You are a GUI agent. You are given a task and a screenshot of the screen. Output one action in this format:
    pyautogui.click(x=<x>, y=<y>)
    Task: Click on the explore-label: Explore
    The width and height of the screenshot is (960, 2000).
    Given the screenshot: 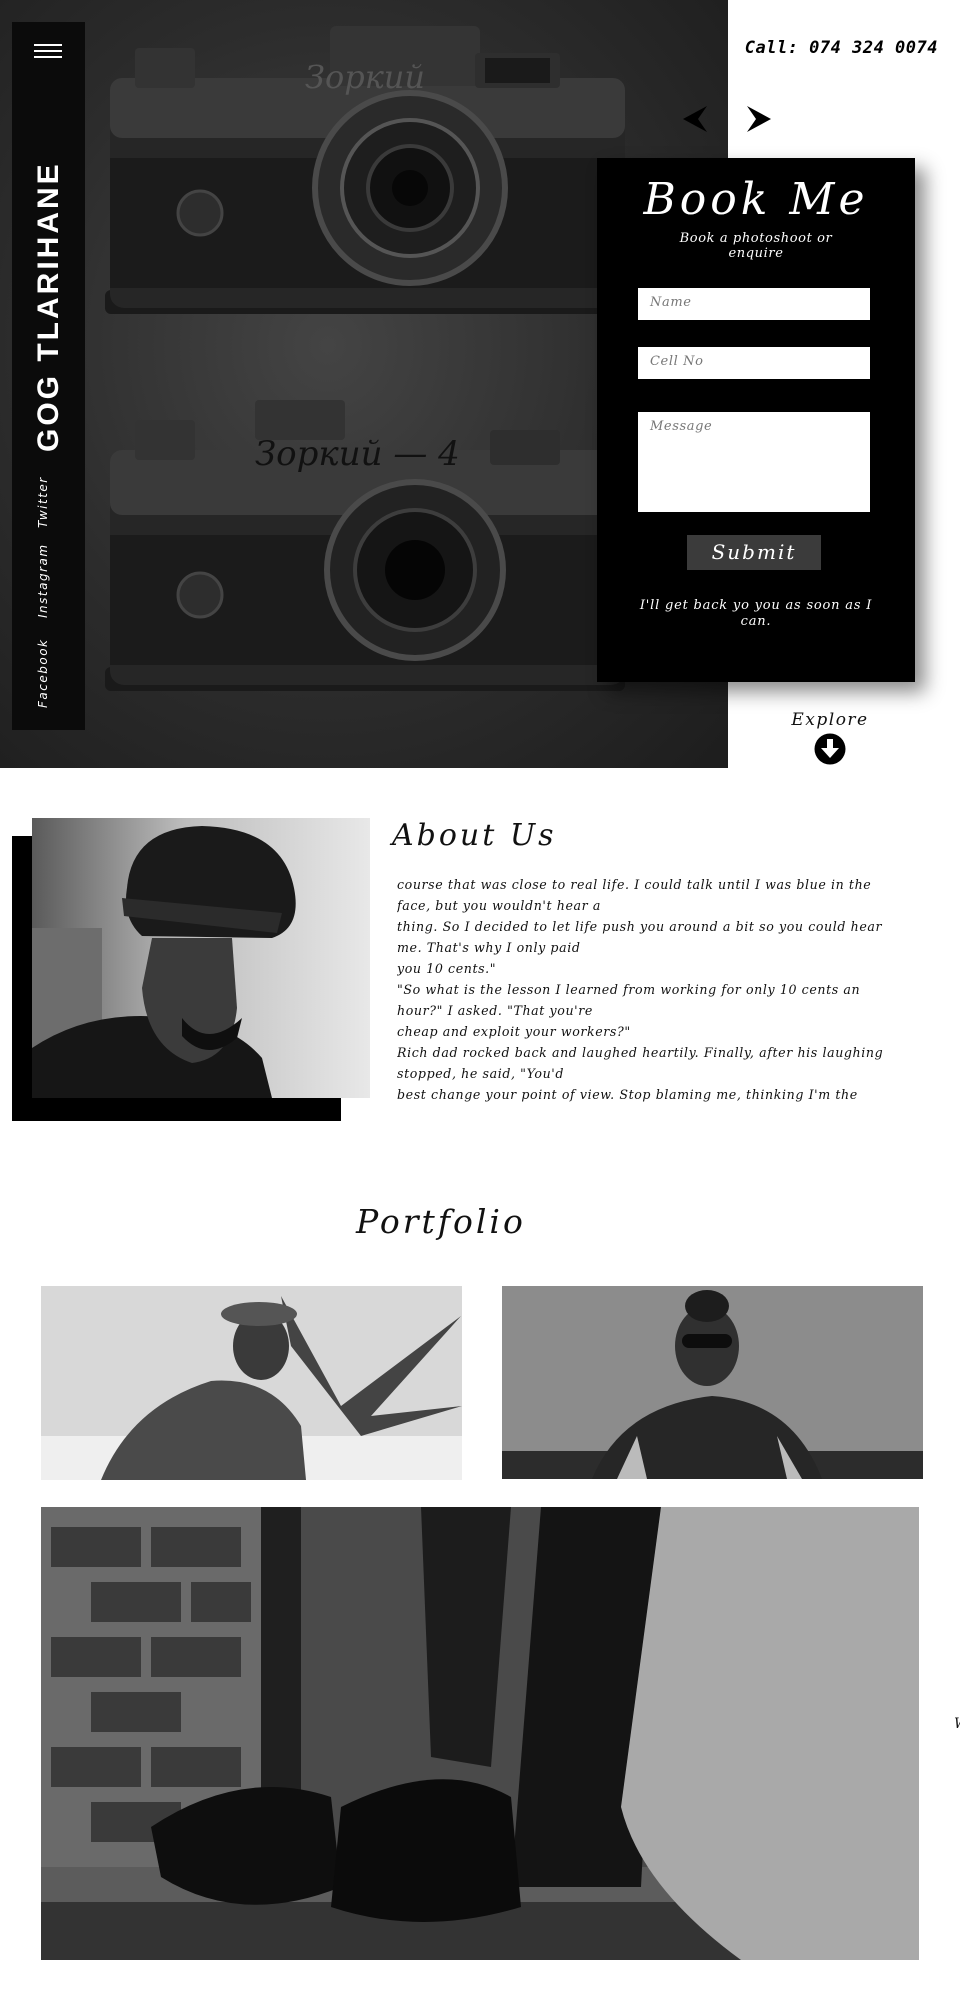 What is the action you would take?
    pyautogui.click(x=830, y=720)
    